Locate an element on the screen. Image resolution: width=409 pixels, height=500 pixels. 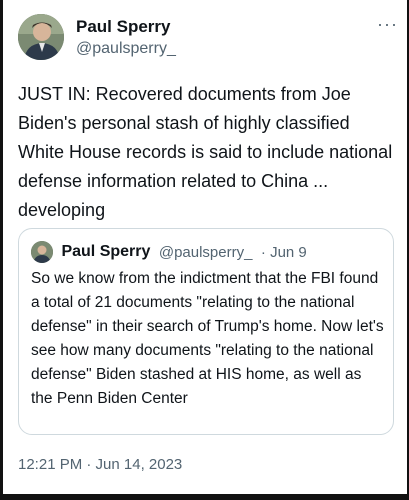
author-avatar is located at coordinates (41, 37).